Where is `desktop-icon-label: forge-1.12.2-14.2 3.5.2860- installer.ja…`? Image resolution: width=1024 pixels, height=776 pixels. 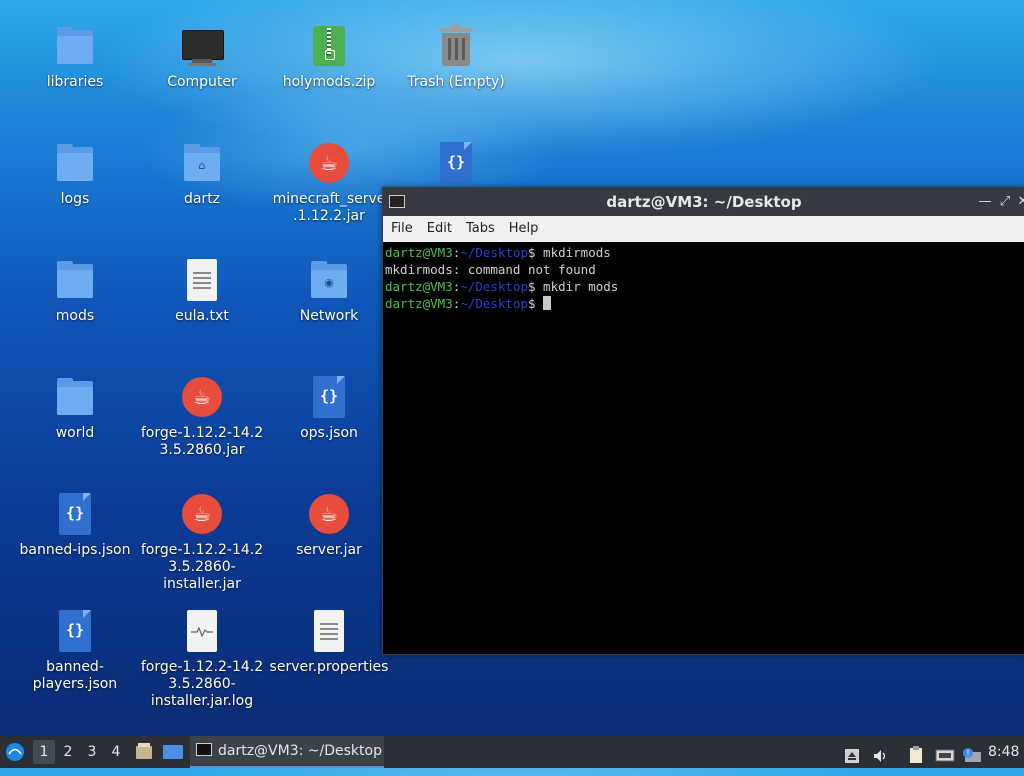 desktop-icon-label: forge-1.12.2-14.2 3.5.2860- installer.ja… is located at coordinates (202, 567).